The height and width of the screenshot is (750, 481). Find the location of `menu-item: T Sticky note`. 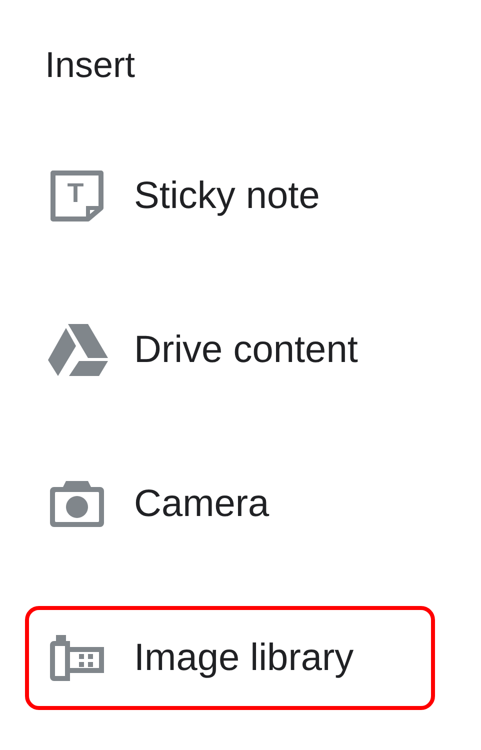

menu-item: T Sticky note is located at coordinates (230, 196).